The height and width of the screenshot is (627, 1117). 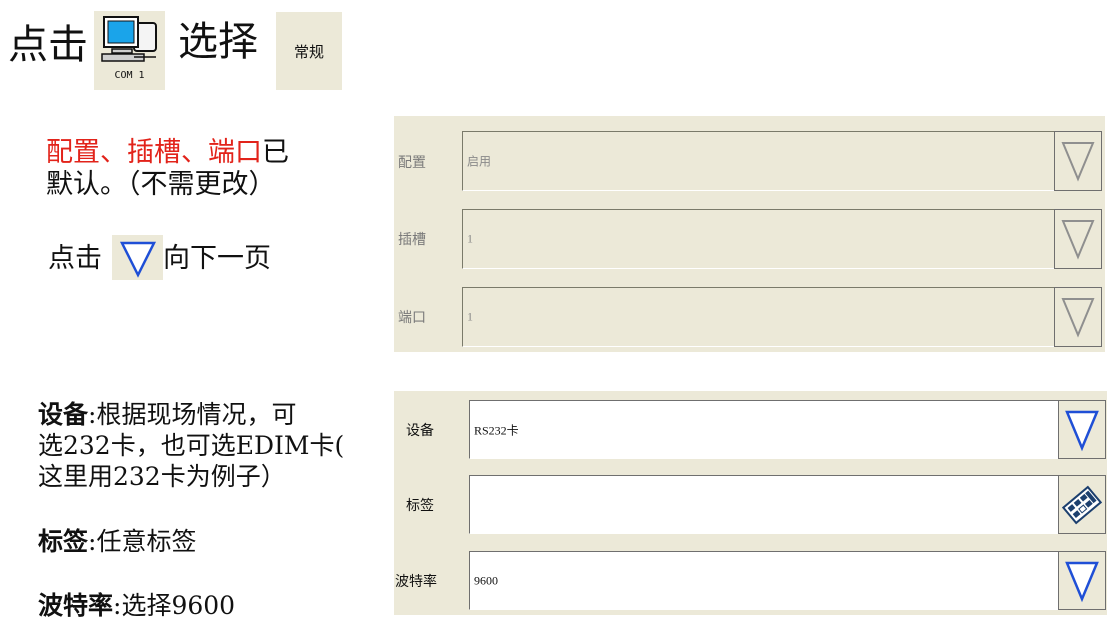 I want to click on note-device-desc-1: :根据现场情况，可, so click(x=192, y=414).